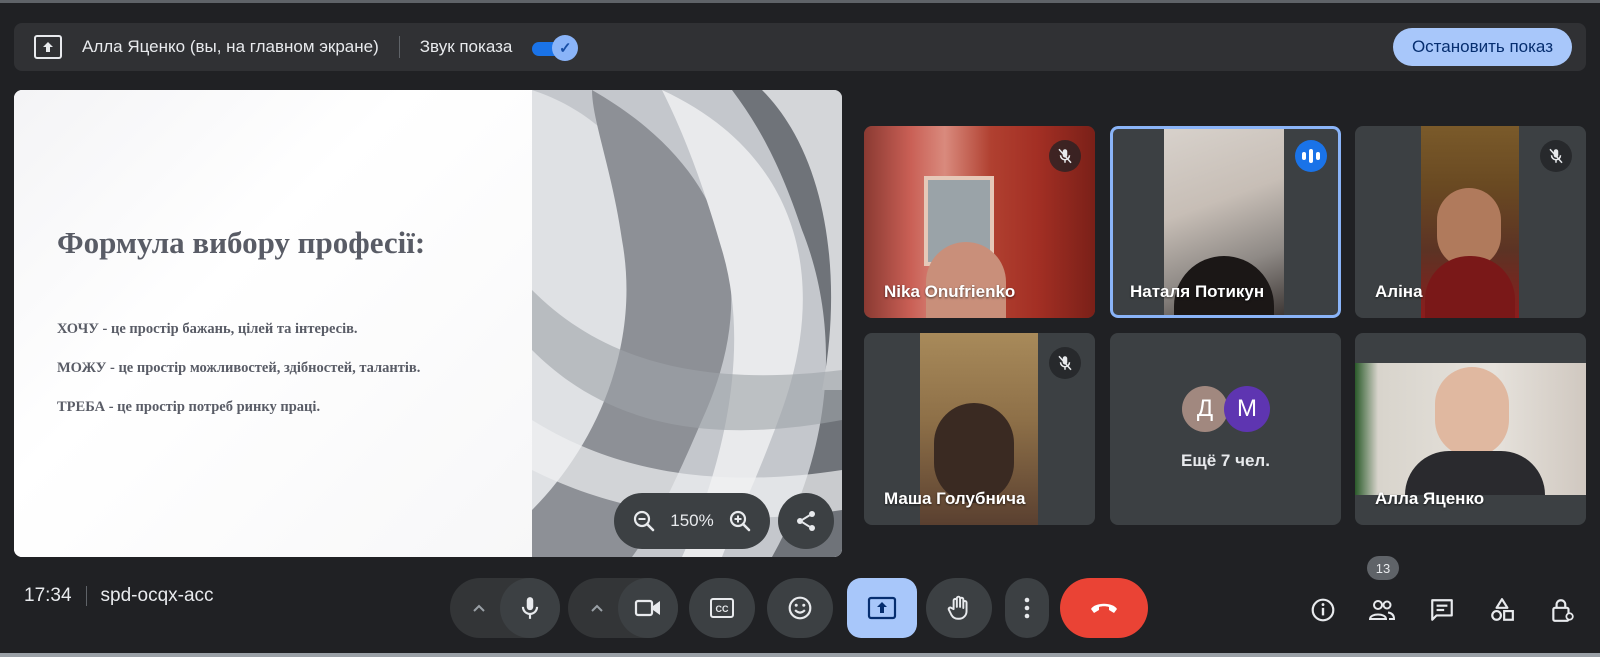 The height and width of the screenshot is (657, 1600). I want to click on avatar: Д, so click(1205, 409).